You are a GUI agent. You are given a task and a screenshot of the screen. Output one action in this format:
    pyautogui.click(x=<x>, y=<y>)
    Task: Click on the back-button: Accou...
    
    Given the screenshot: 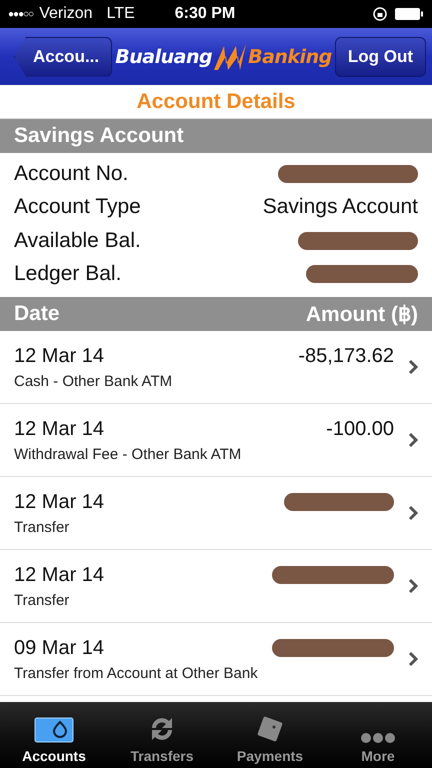 What is the action you would take?
    pyautogui.click(x=63, y=56)
    